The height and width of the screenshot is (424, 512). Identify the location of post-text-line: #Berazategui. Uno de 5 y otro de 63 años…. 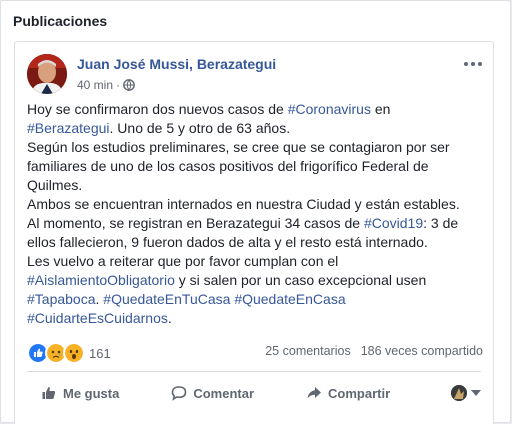
(255, 128).